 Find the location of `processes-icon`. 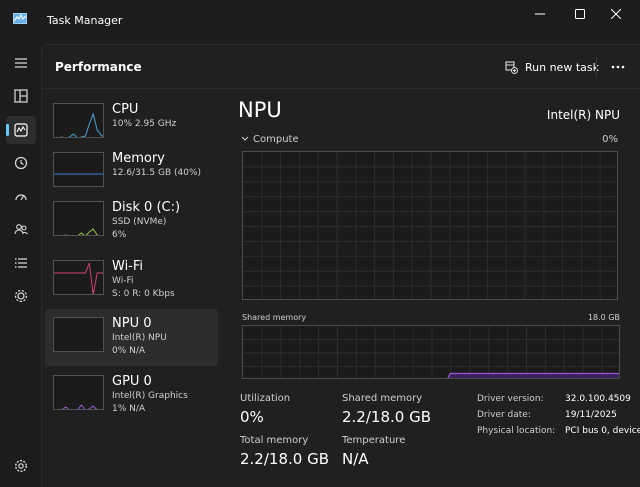

processes-icon is located at coordinates (21, 96).